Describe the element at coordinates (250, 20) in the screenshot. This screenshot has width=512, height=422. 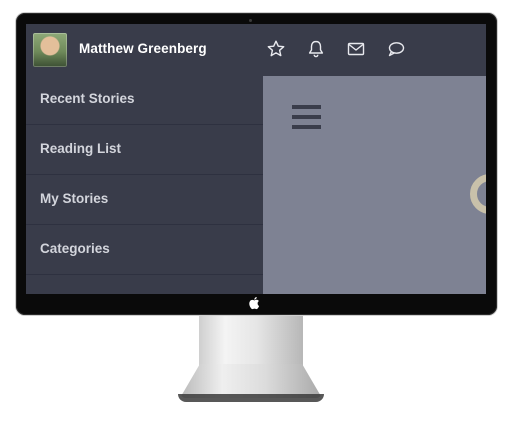
I see `camera-dot` at that location.